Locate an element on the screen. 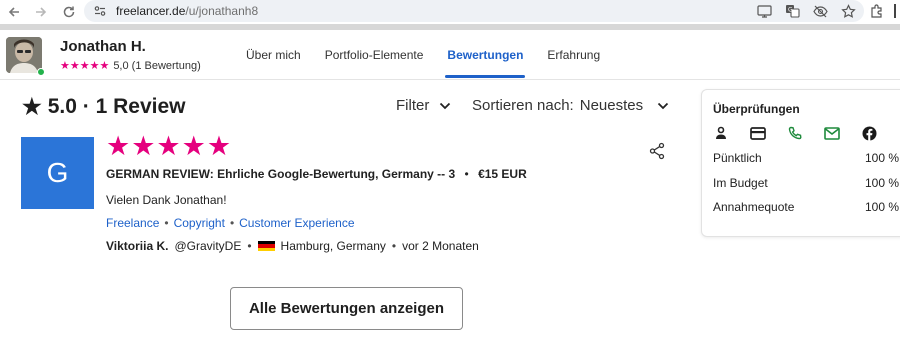  sort-dropdown: Sortieren nach: Neuestes is located at coordinates (570, 105).